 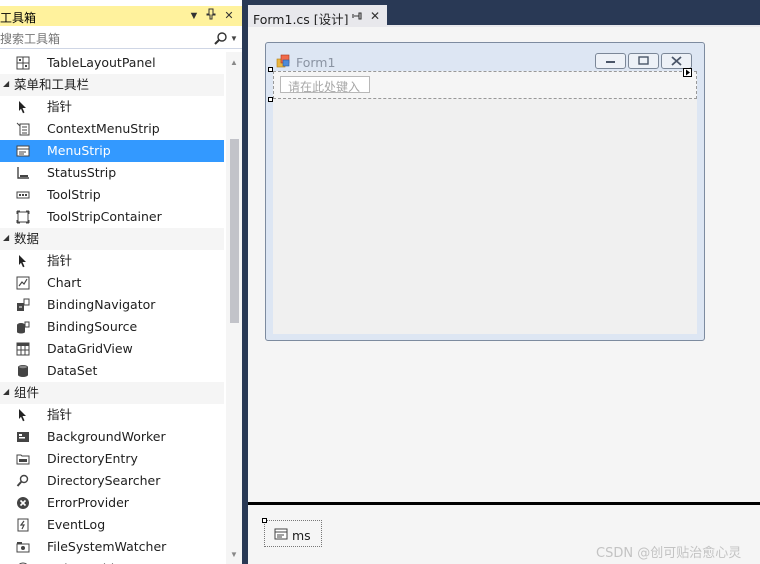 I want to click on menu-strip: 请在此处键入, so click(x=485, y=83).